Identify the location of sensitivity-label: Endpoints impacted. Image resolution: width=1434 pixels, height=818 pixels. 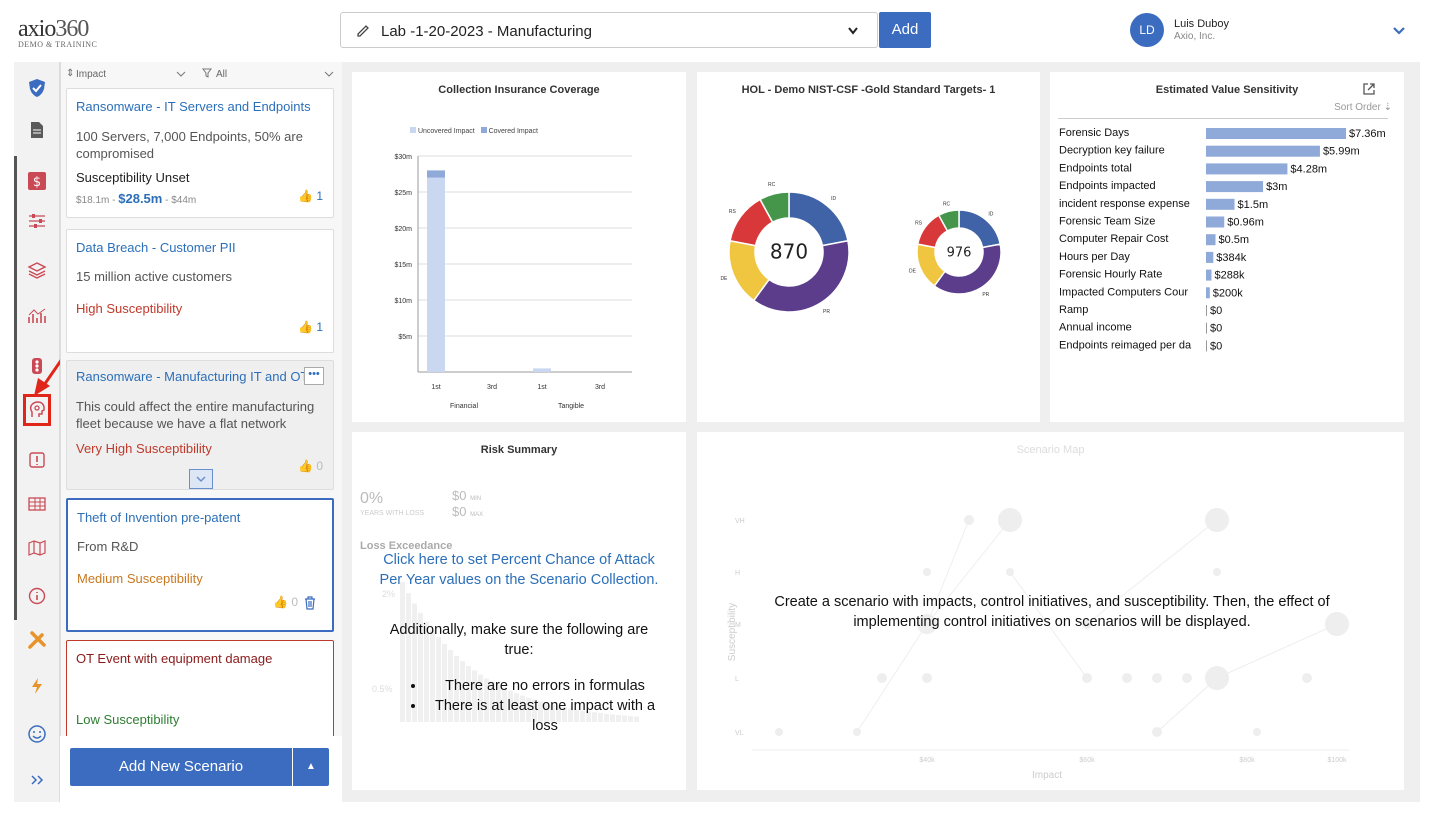
(1107, 186).